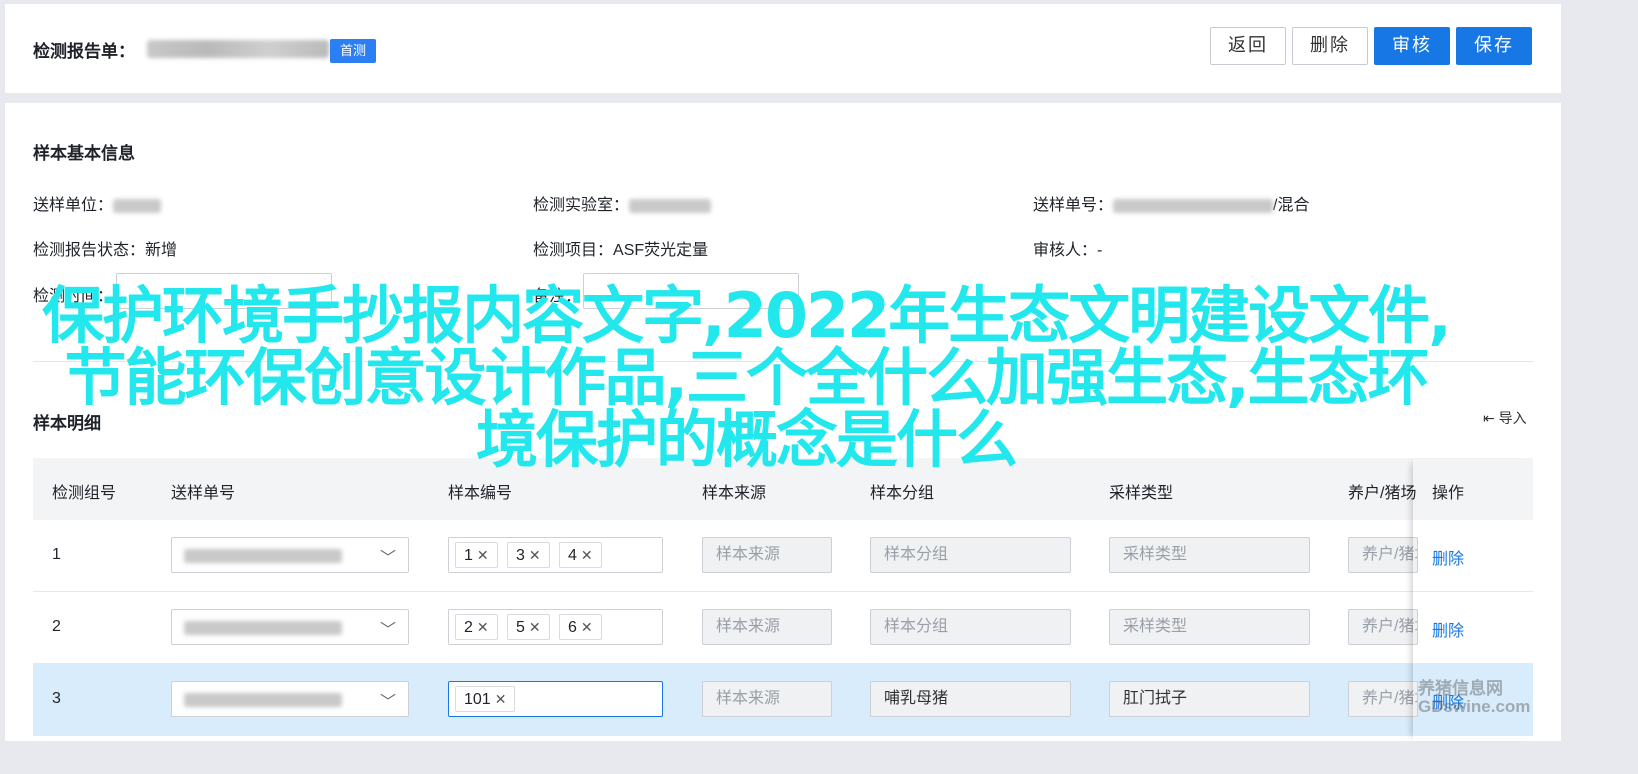  I want to click on sample-tag: 101 ✕, so click(485, 699).